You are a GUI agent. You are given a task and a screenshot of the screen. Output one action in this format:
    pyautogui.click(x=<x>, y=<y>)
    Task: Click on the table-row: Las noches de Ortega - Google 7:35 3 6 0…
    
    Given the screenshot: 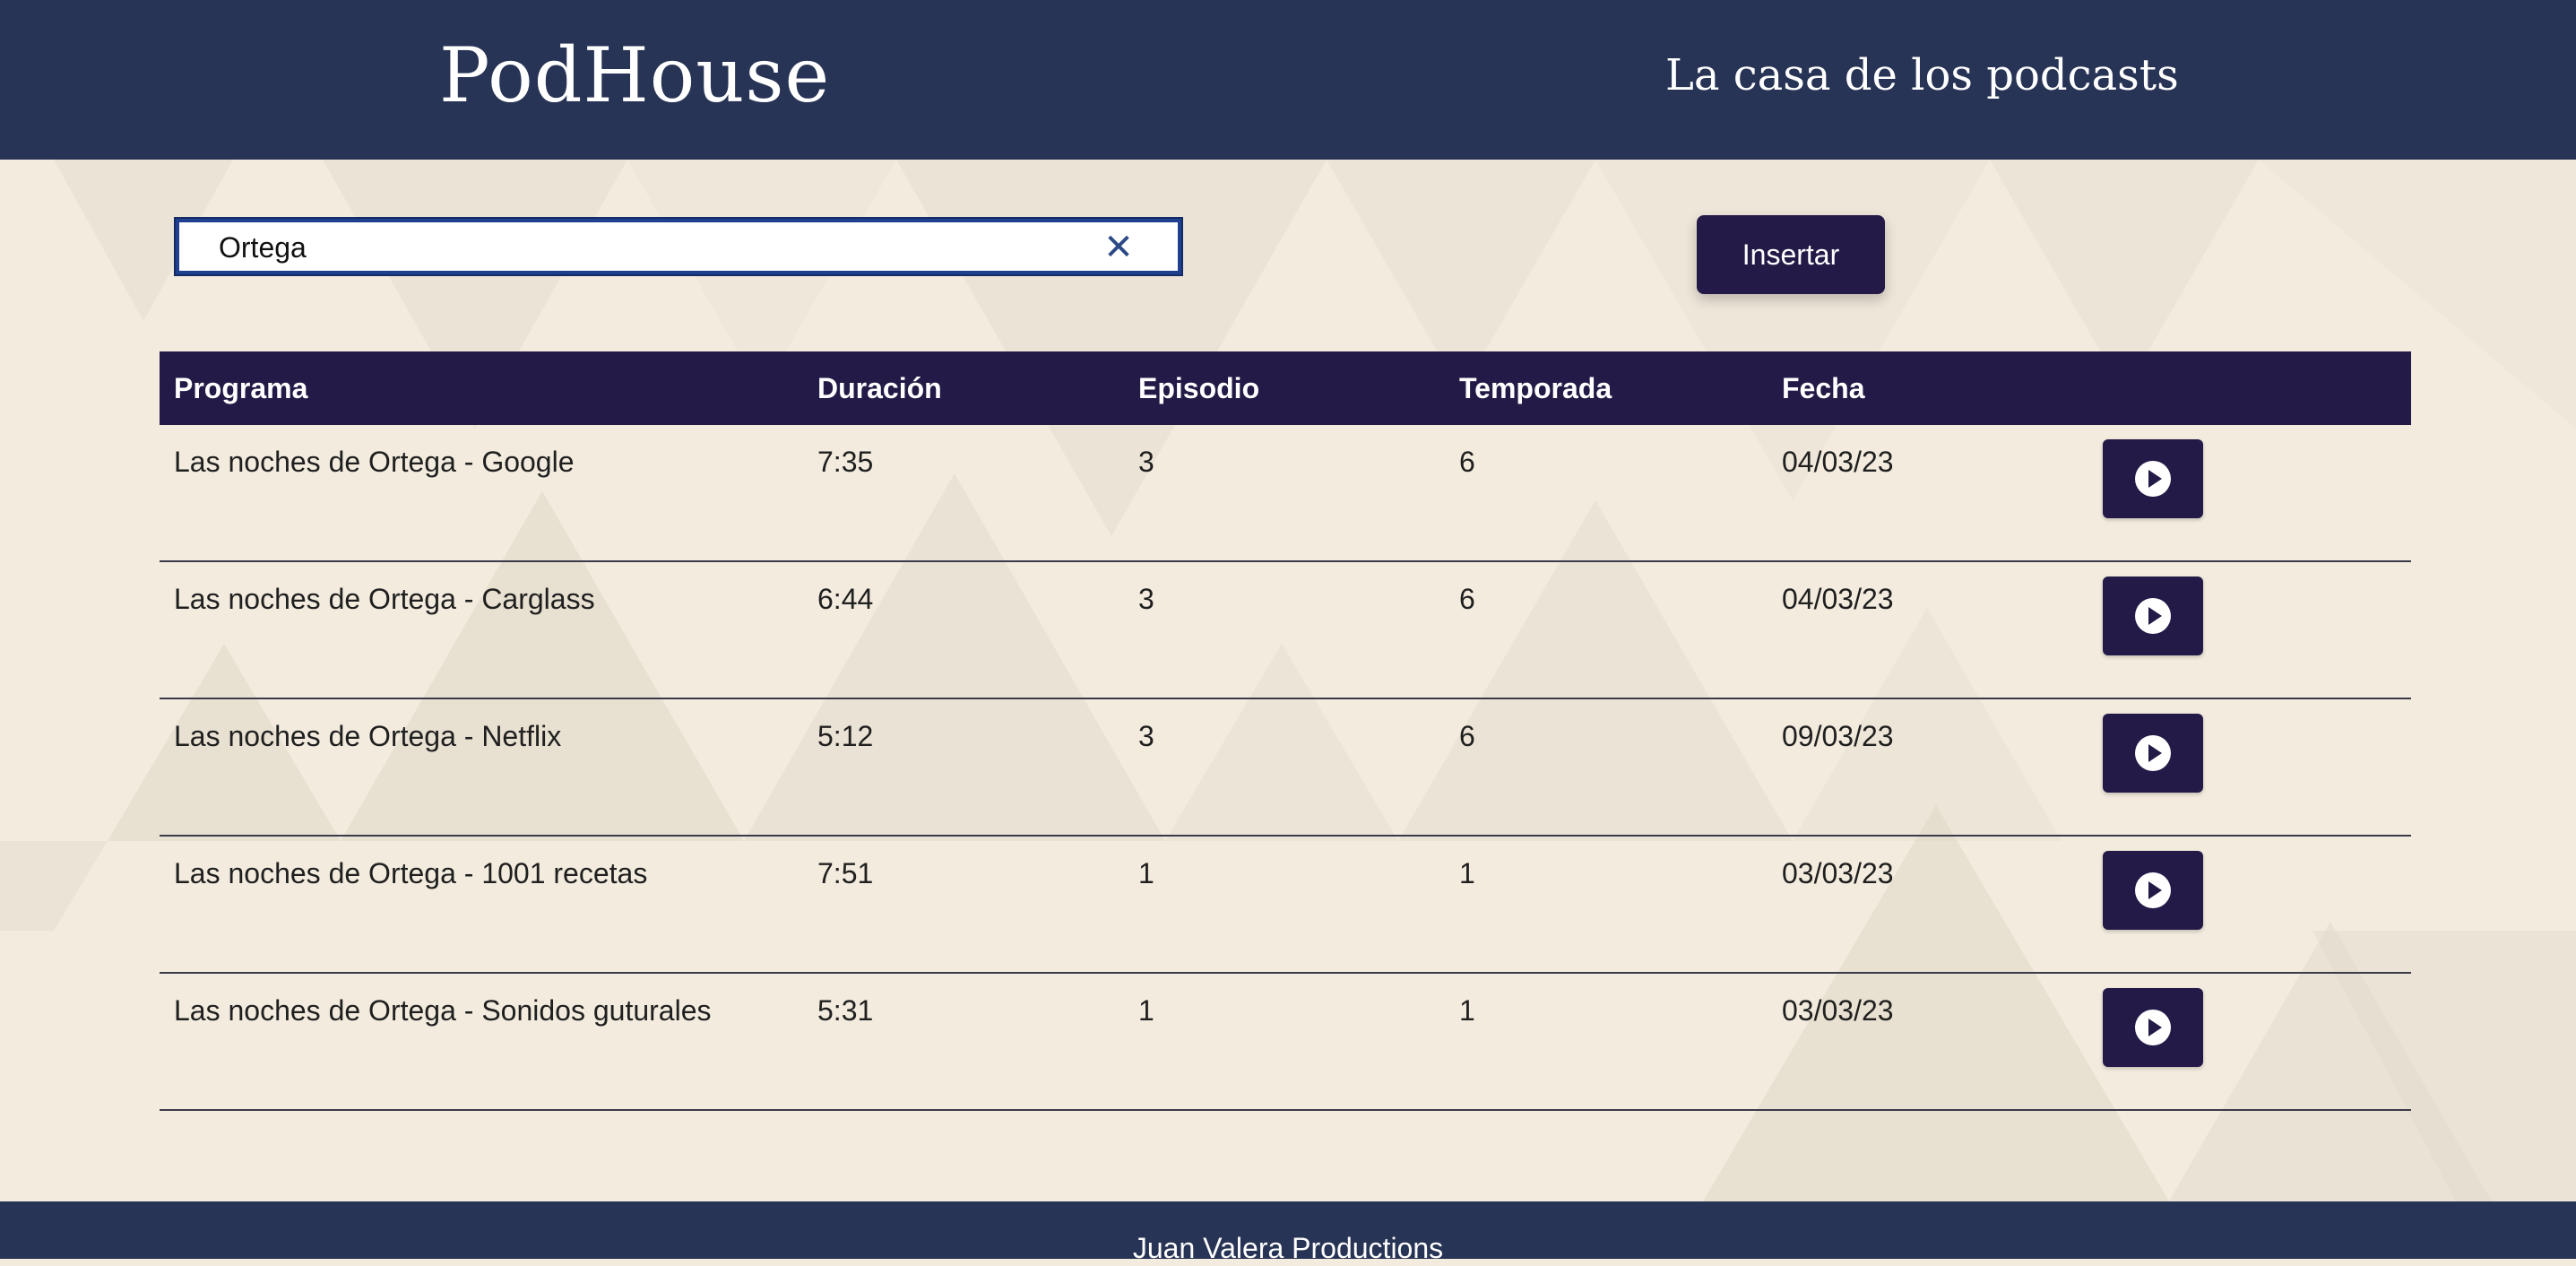 What is the action you would take?
    pyautogui.click(x=1285, y=493)
    